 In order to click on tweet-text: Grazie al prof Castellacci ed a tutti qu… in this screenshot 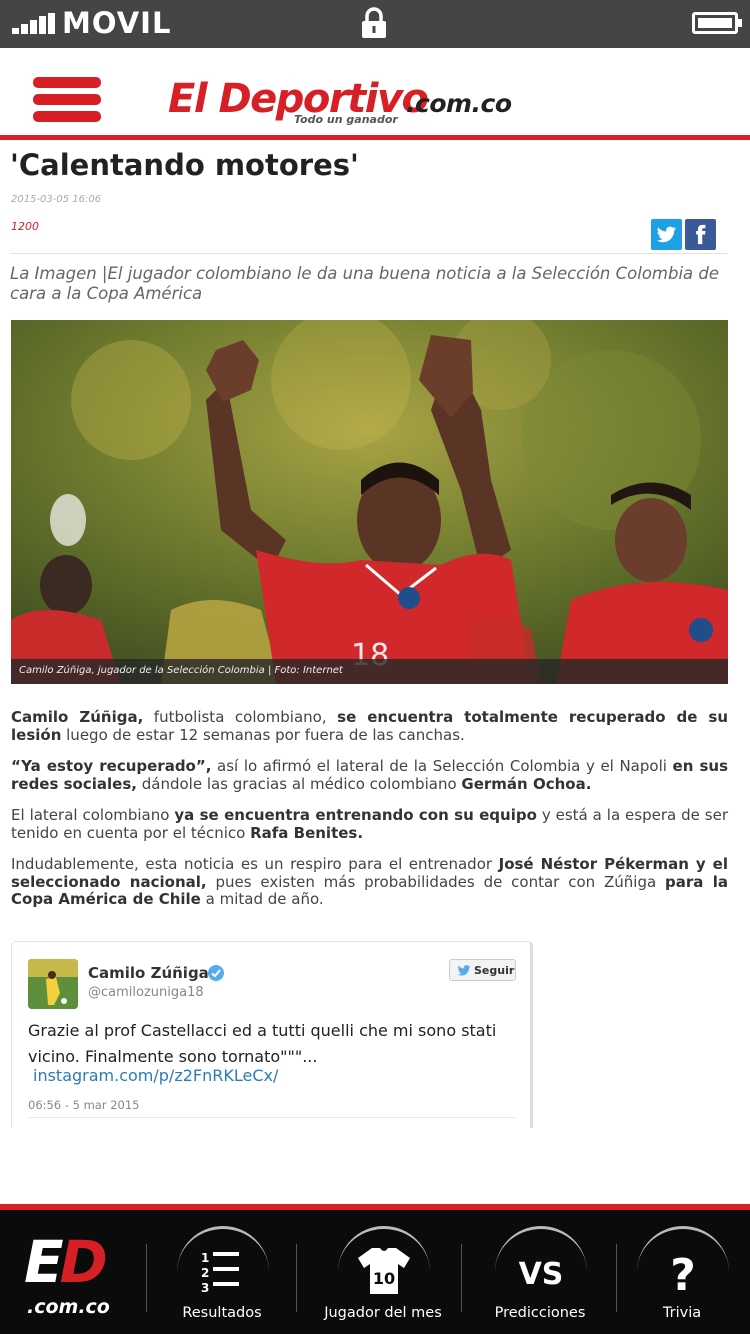, I will do `click(262, 1043)`.